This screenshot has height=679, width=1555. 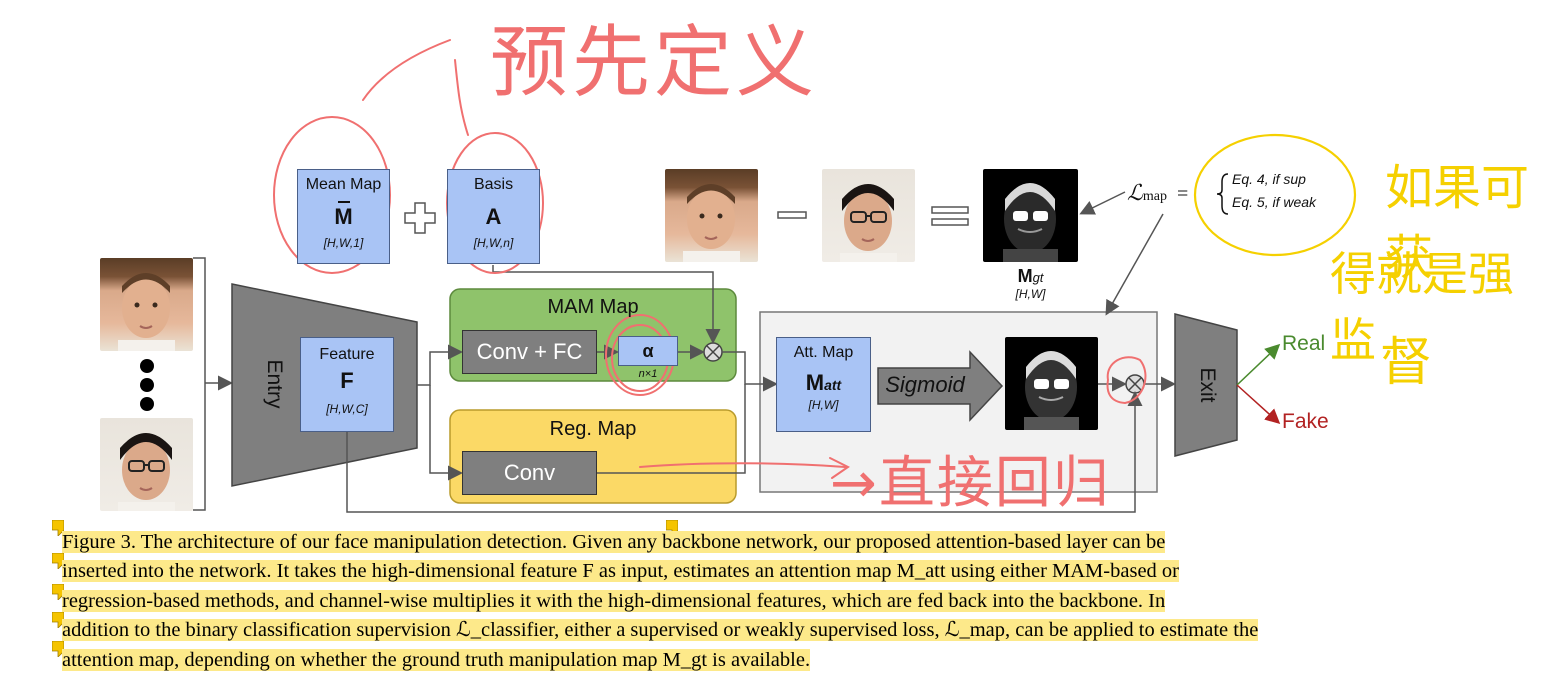 What do you see at coordinates (654, 63) in the screenshot?
I see `handwriting-top: 预先定义` at bounding box center [654, 63].